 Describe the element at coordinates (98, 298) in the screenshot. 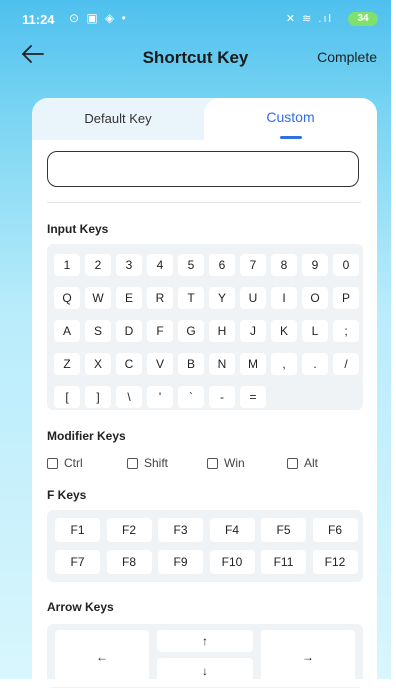

I see `input-key: W` at that location.